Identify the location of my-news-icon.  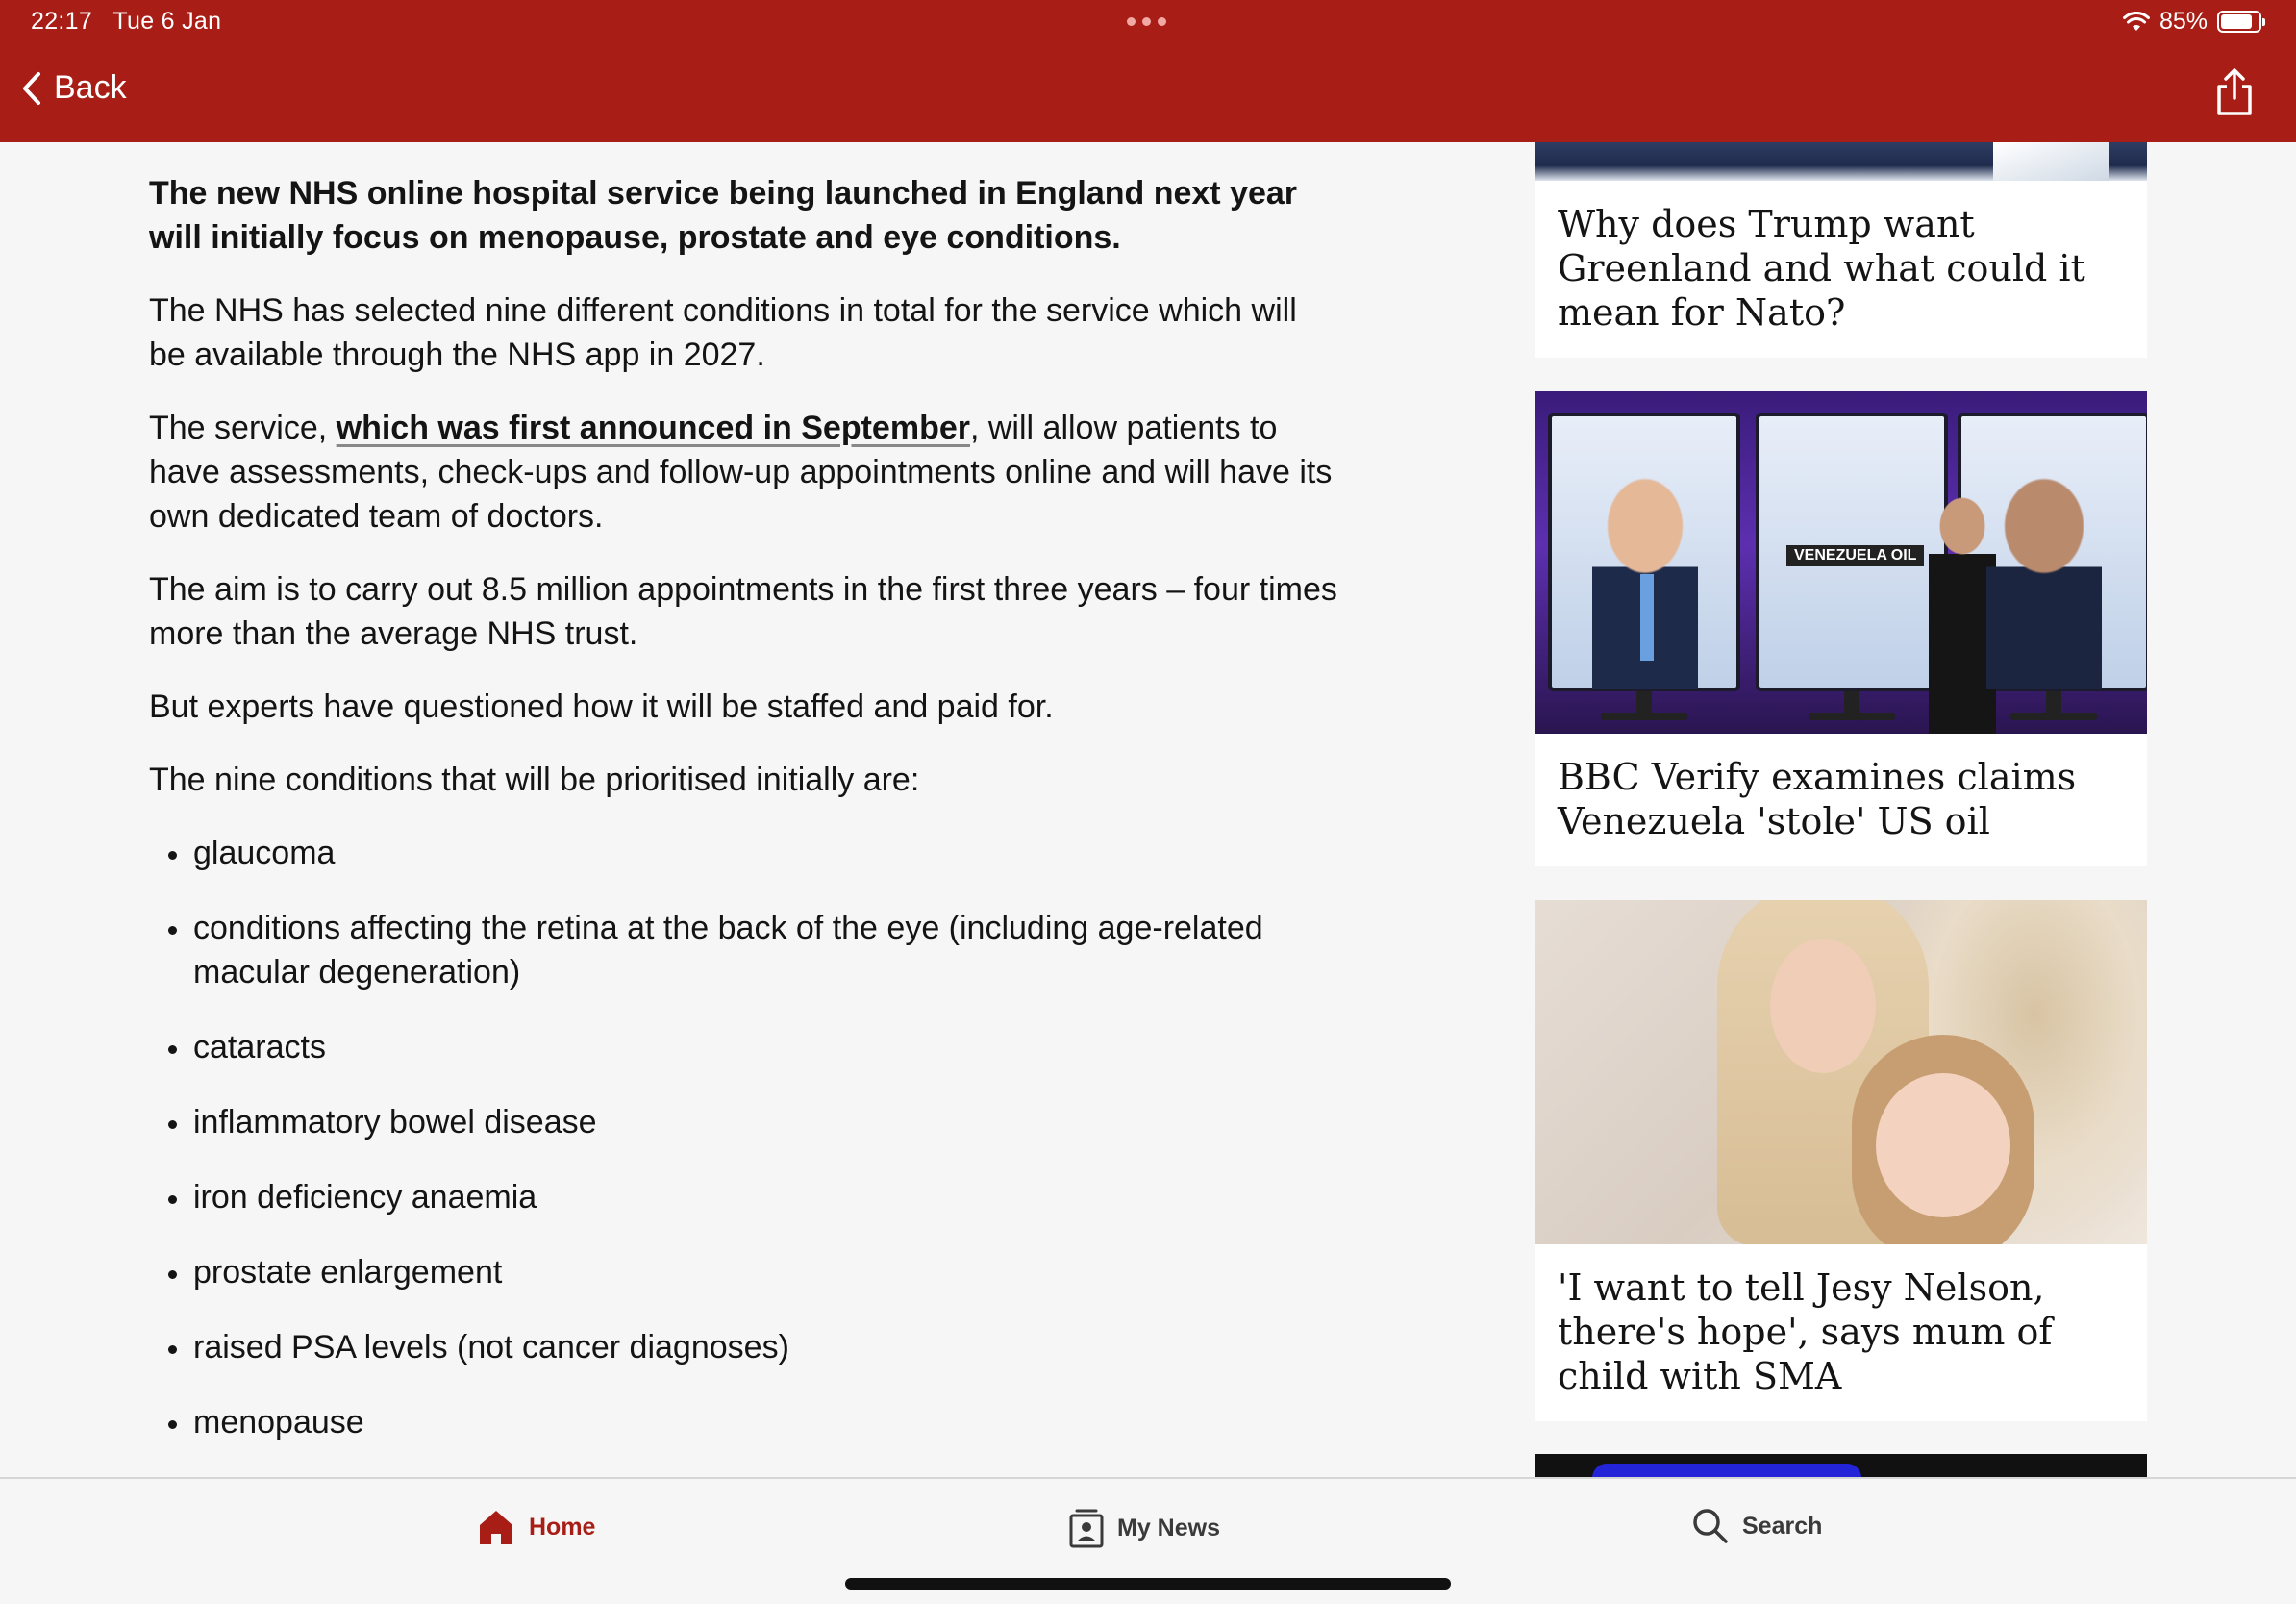
(1086, 1528).